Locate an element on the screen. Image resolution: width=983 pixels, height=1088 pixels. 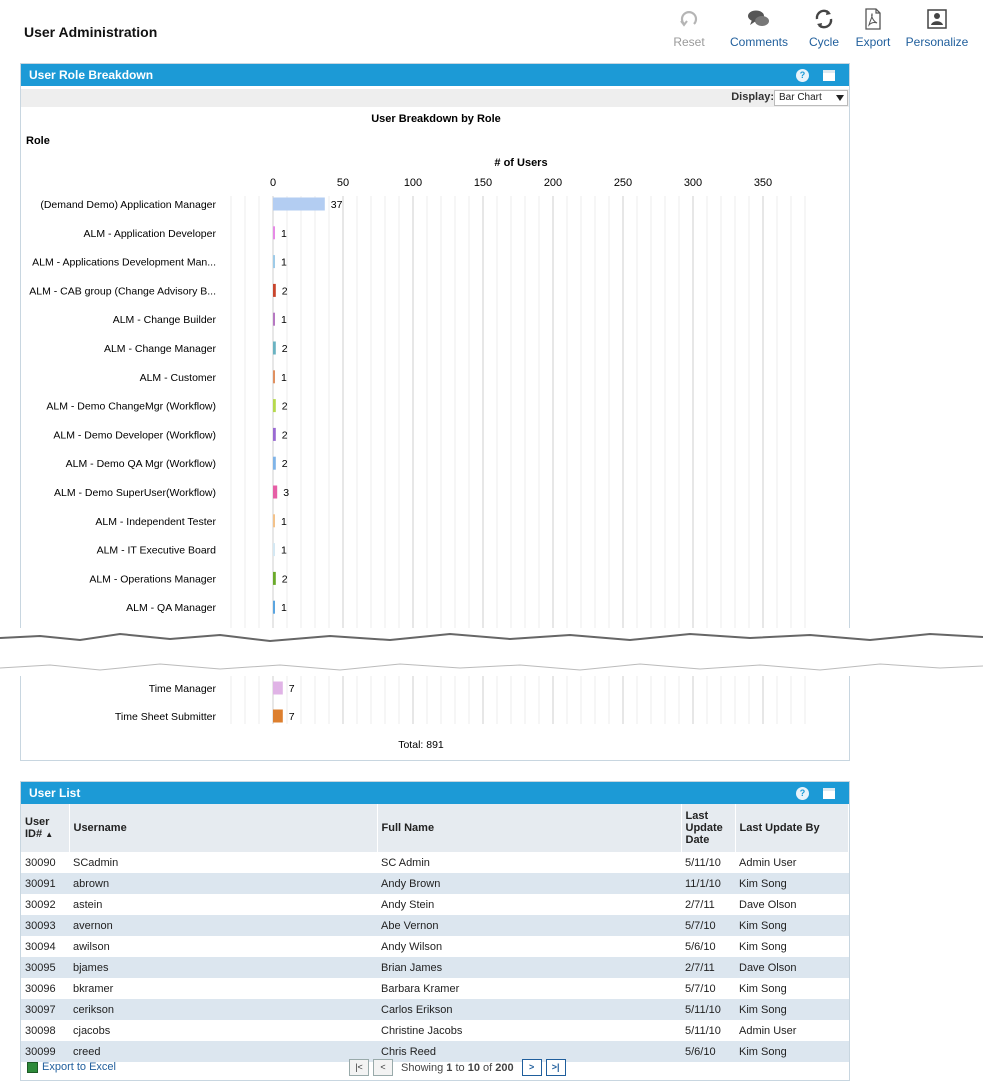
col-header-user-id: User ID# ▲ is located at coordinates (45, 828).